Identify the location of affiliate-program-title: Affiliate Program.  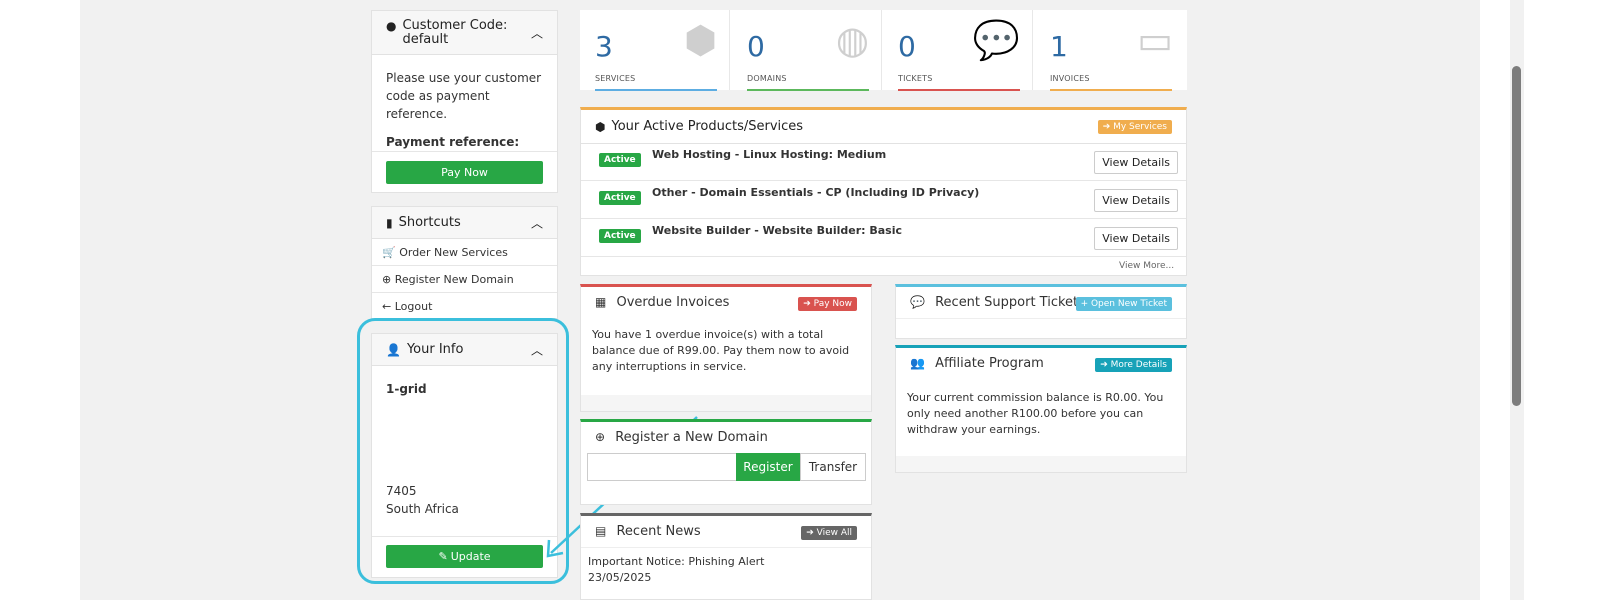
(989, 363).